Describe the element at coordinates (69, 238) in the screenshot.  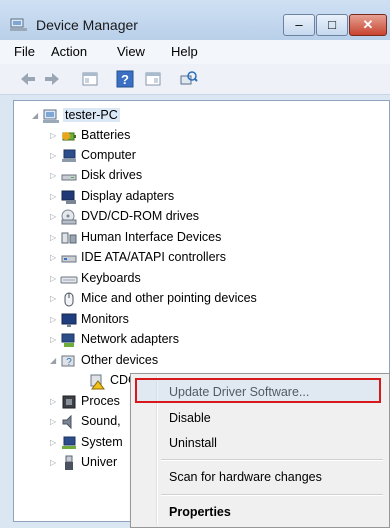
I see `hid-icon` at that location.